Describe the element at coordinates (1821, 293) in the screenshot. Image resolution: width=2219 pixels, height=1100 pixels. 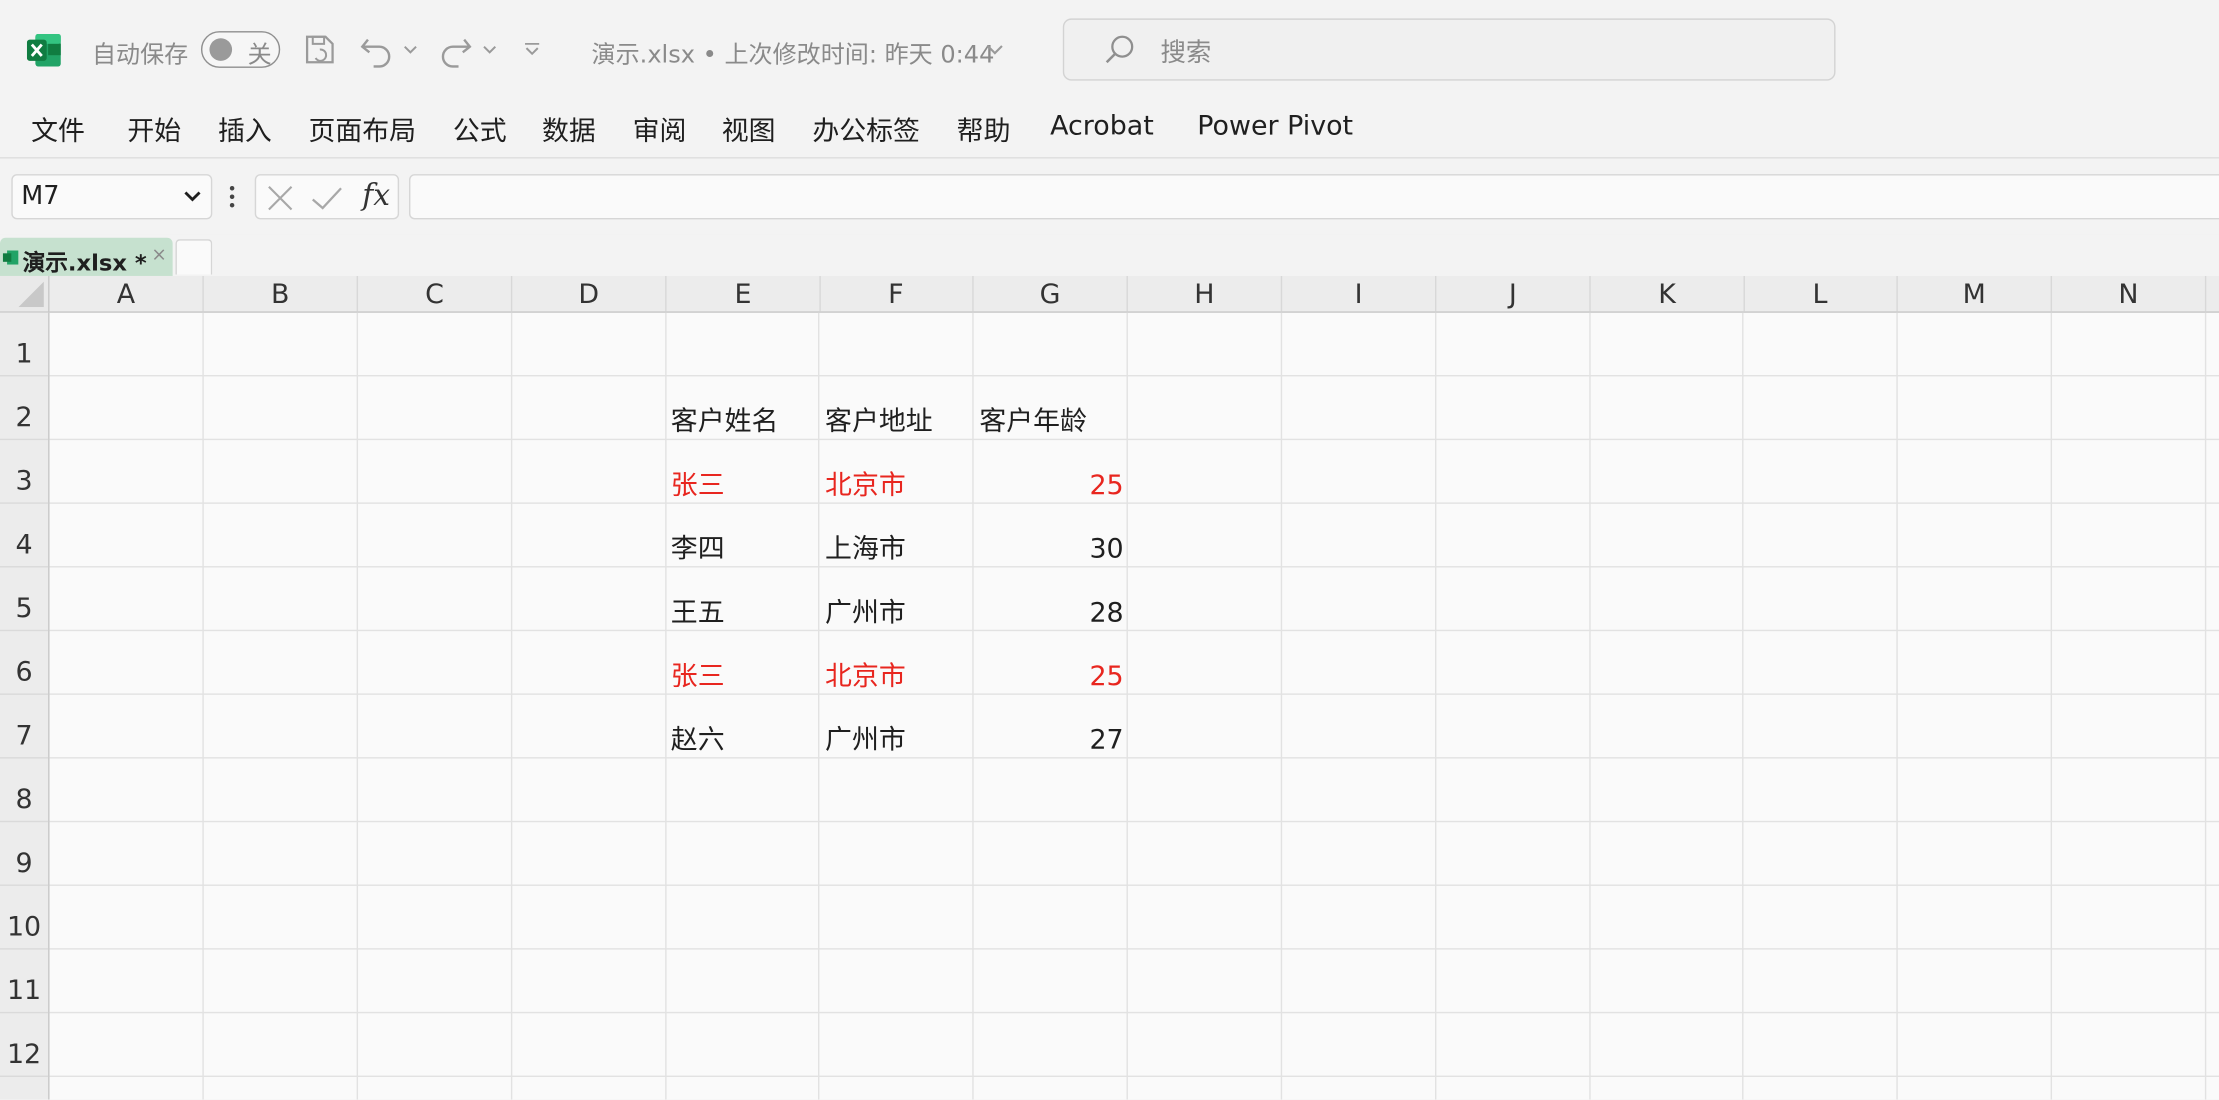
I see `column-header-l: L` at that location.